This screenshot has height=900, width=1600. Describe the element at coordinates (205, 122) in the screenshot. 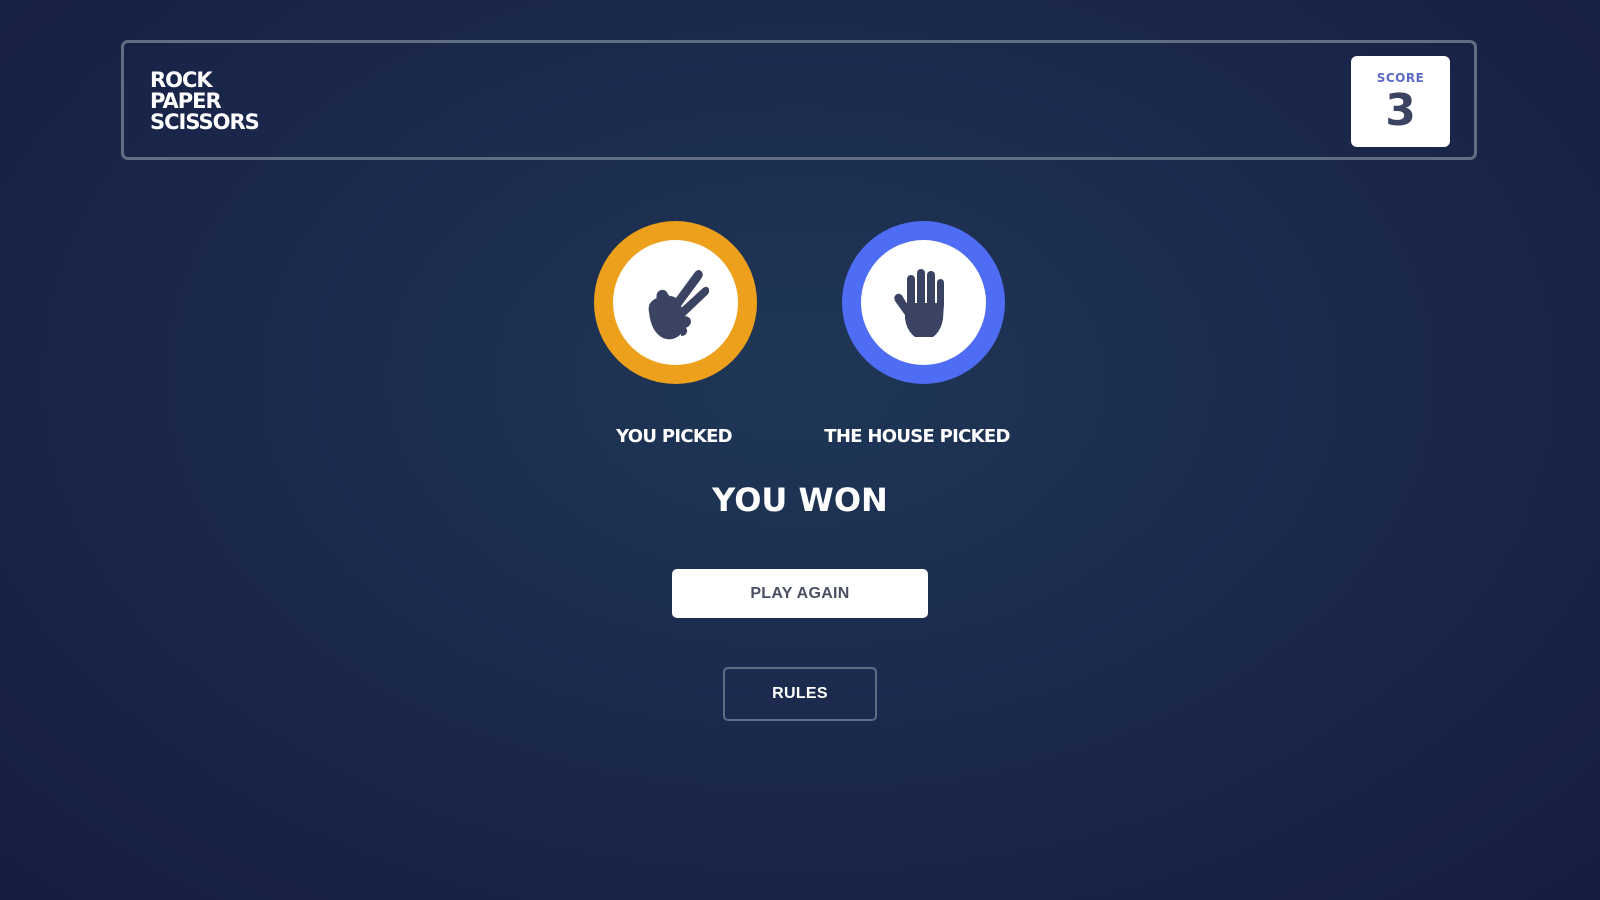

I see `title-line-scissors: SCISSORS` at that location.